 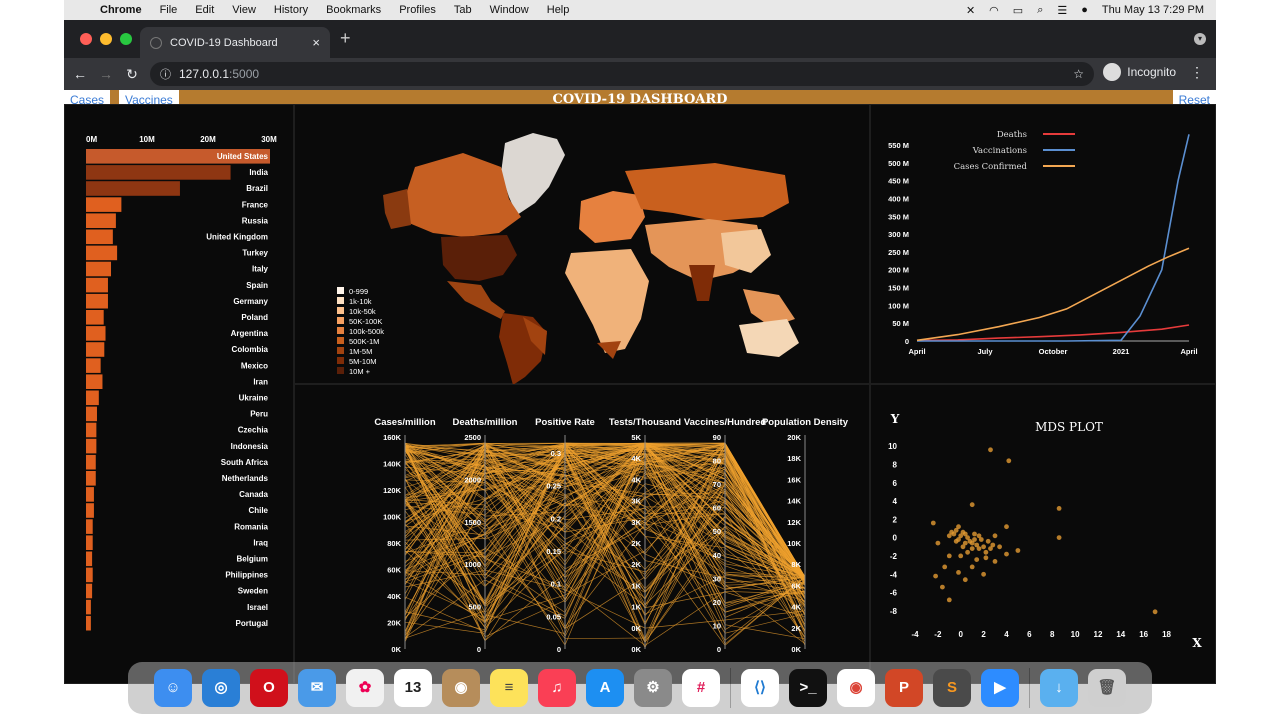 I want to click on line-series-deaths, so click(x=1053, y=333).